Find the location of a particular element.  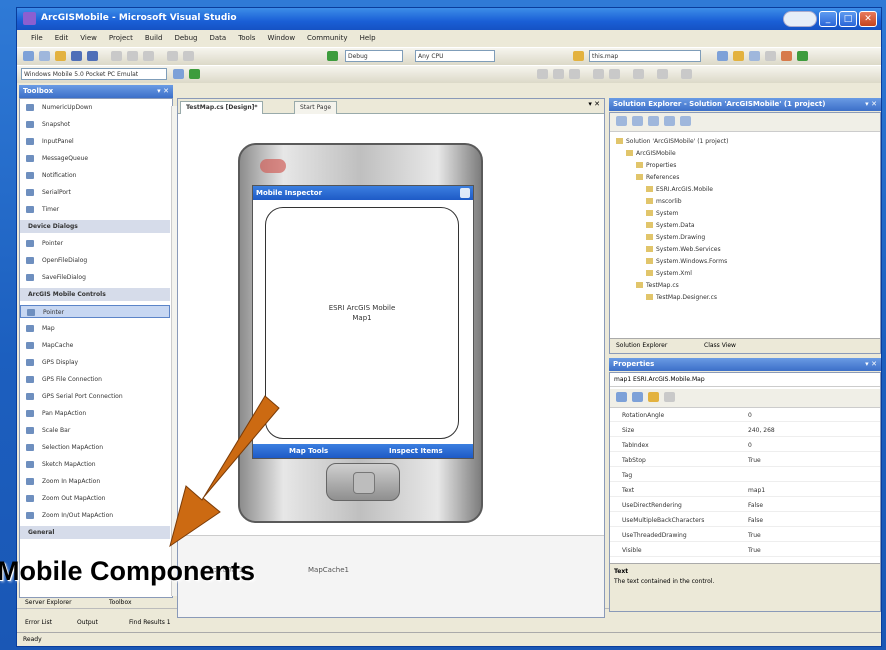

arrow-shape is located at coordinates (224, 471).